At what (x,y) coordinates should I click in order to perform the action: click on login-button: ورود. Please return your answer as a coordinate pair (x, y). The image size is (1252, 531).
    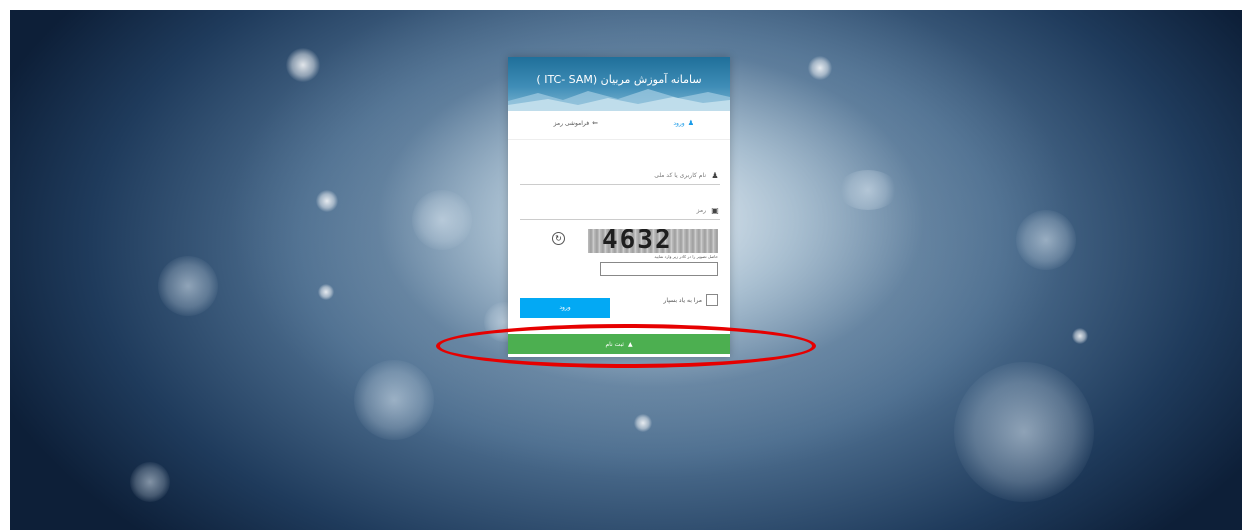
    Looking at the image, I should click on (565, 308).